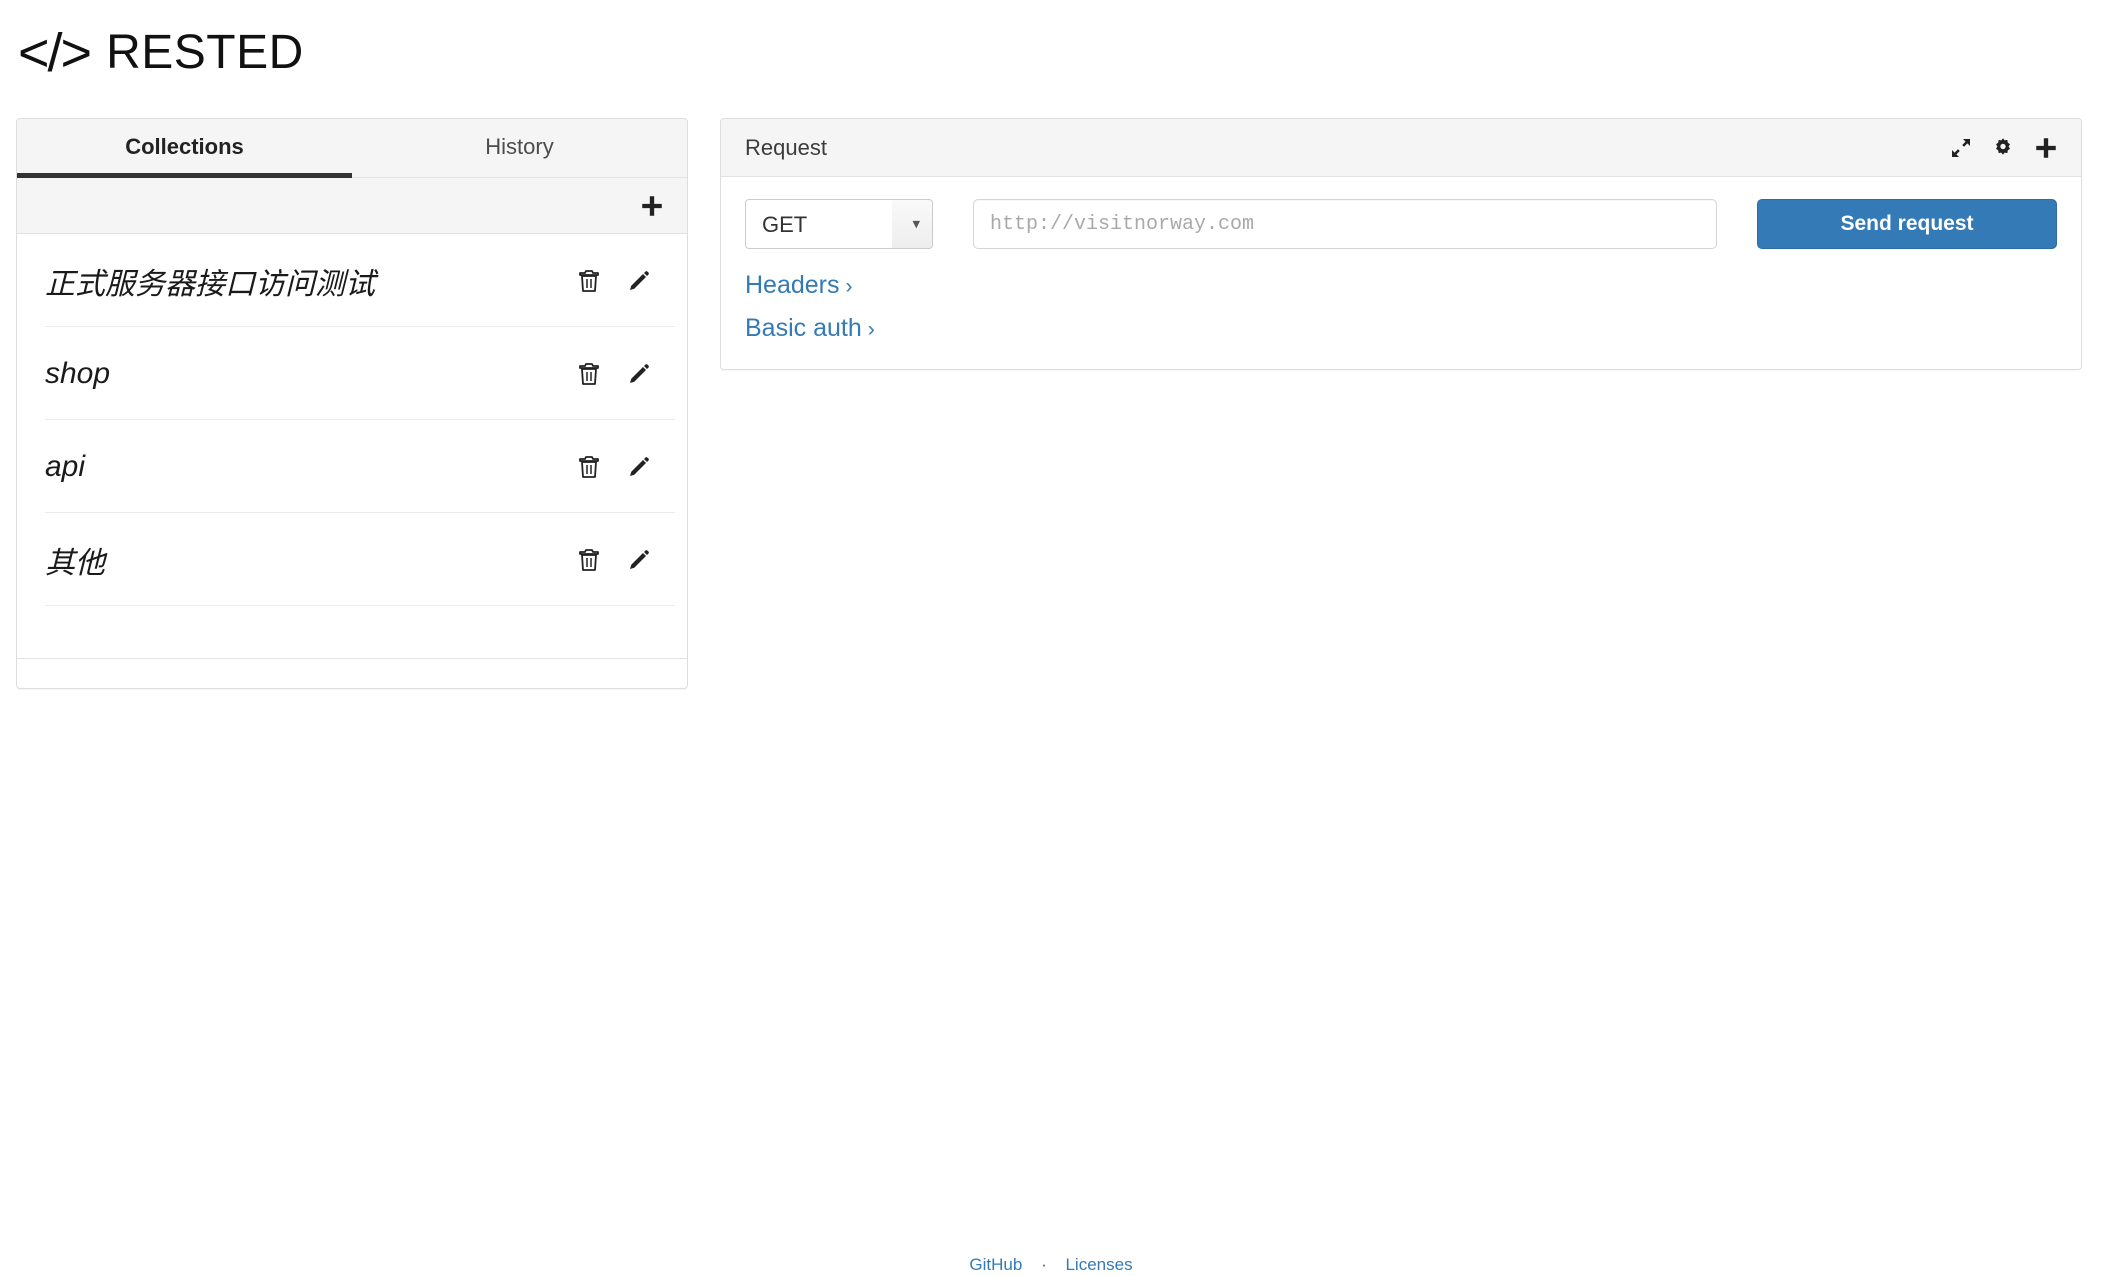 Image resolution: width=2102 pixels, height=1276 pixels. I want to click on page-footer: GitHub · Licenses, so click(1051, 1265).